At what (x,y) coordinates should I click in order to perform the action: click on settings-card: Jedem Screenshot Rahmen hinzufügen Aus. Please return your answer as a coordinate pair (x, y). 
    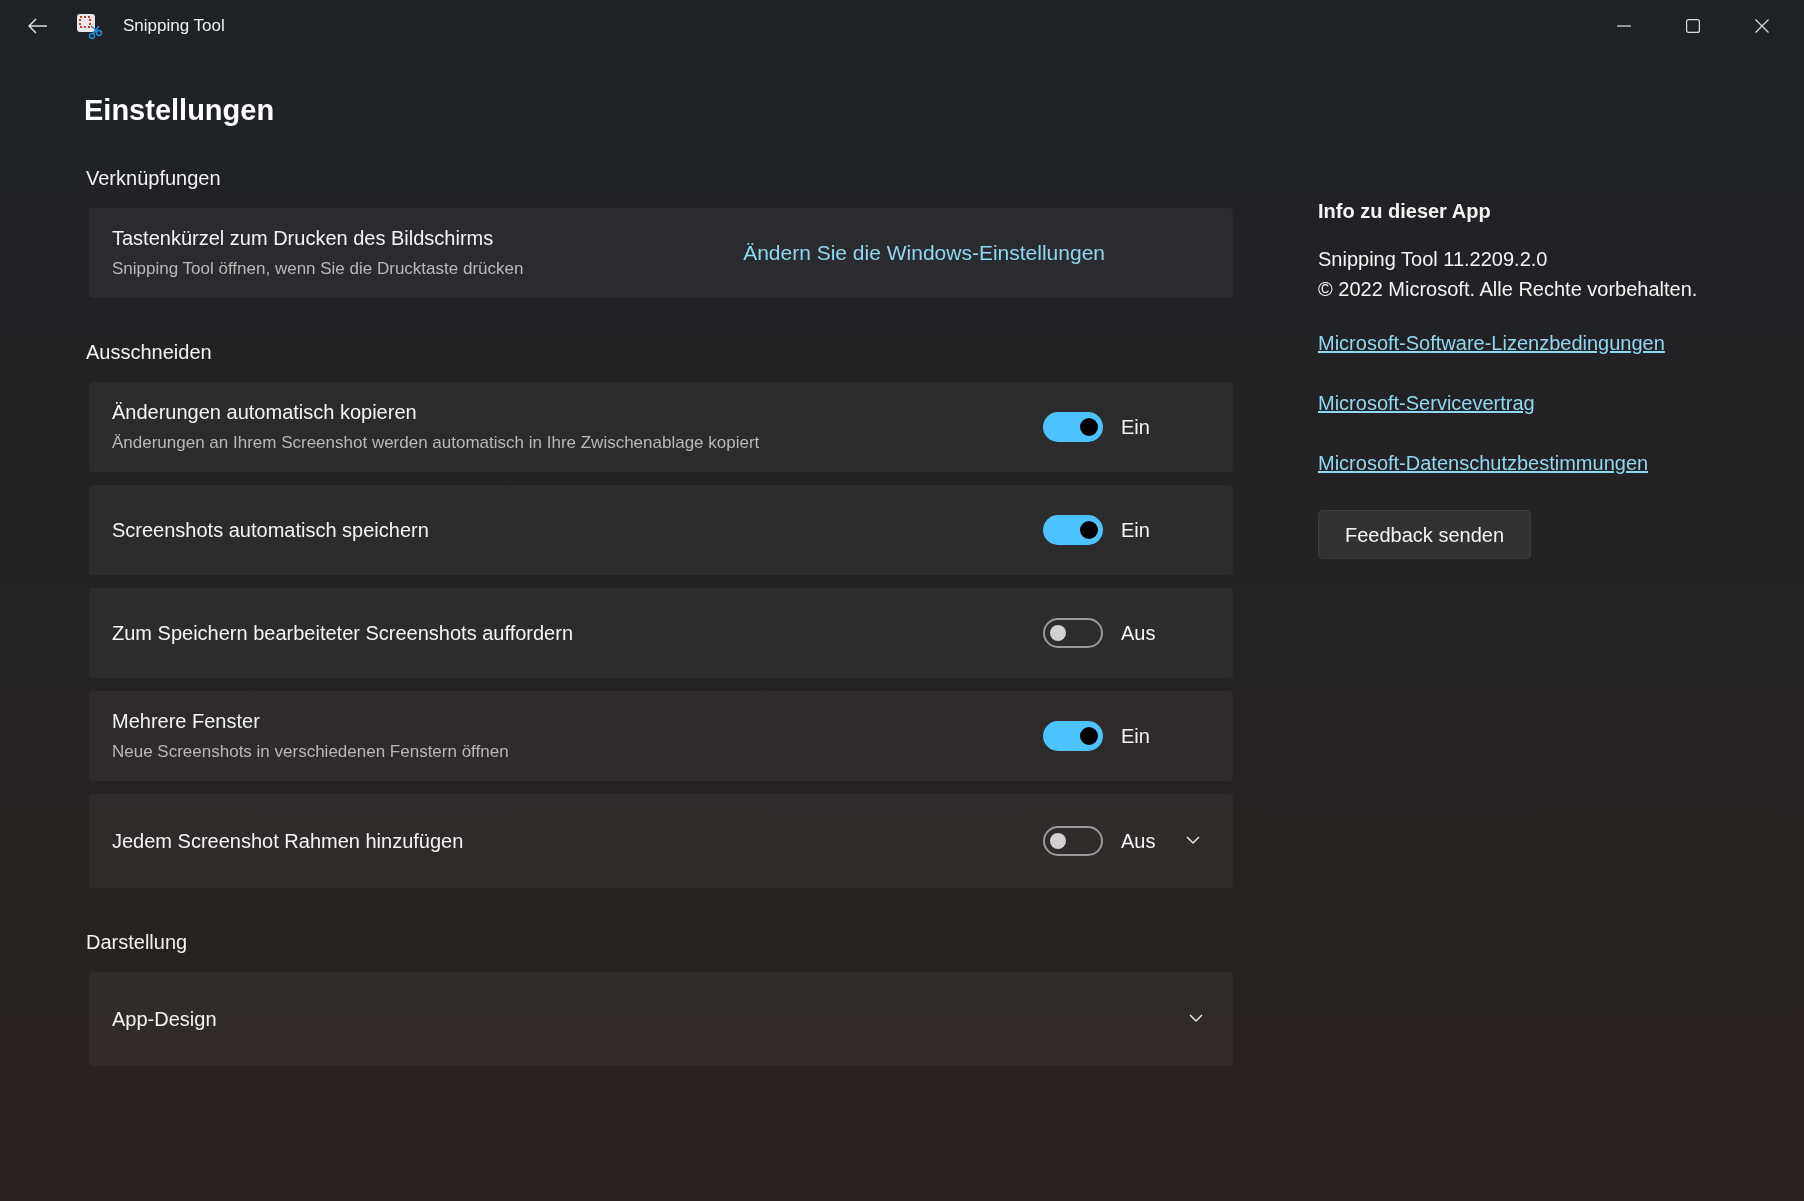
    Looking at the image, I should click on (661, 840).